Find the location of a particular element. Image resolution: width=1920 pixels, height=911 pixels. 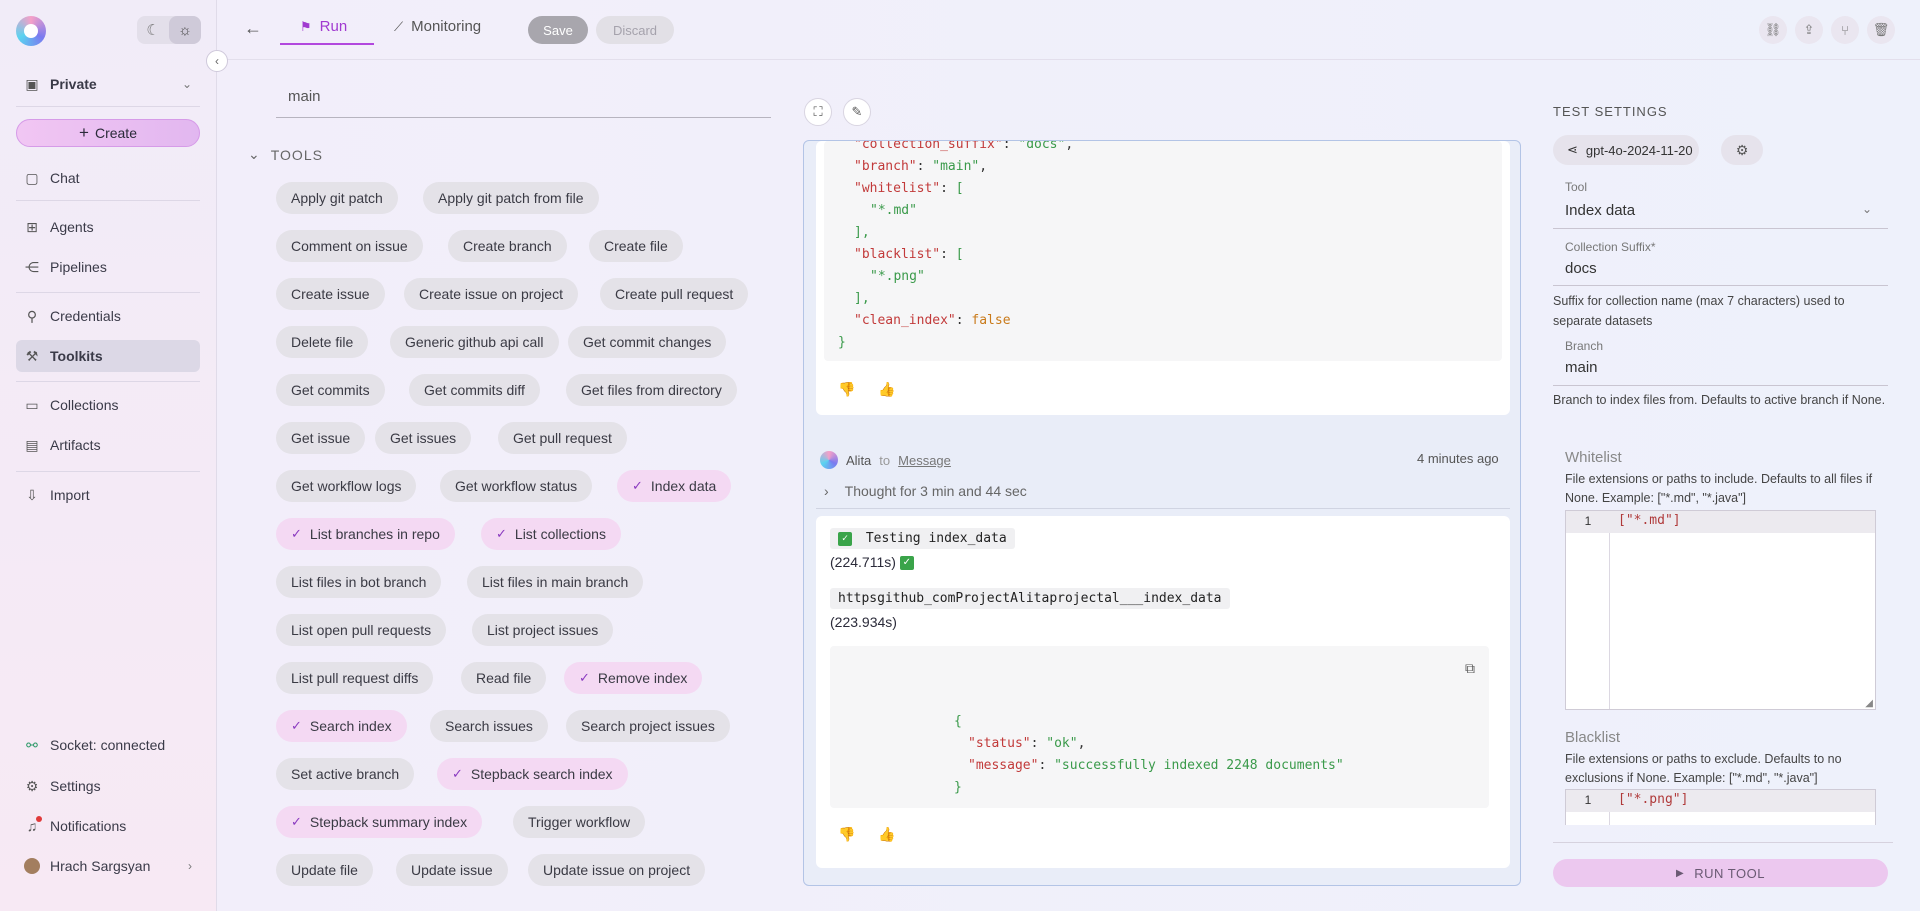

tool-chip-label: Search project issues is located at coordinates (648, 726).